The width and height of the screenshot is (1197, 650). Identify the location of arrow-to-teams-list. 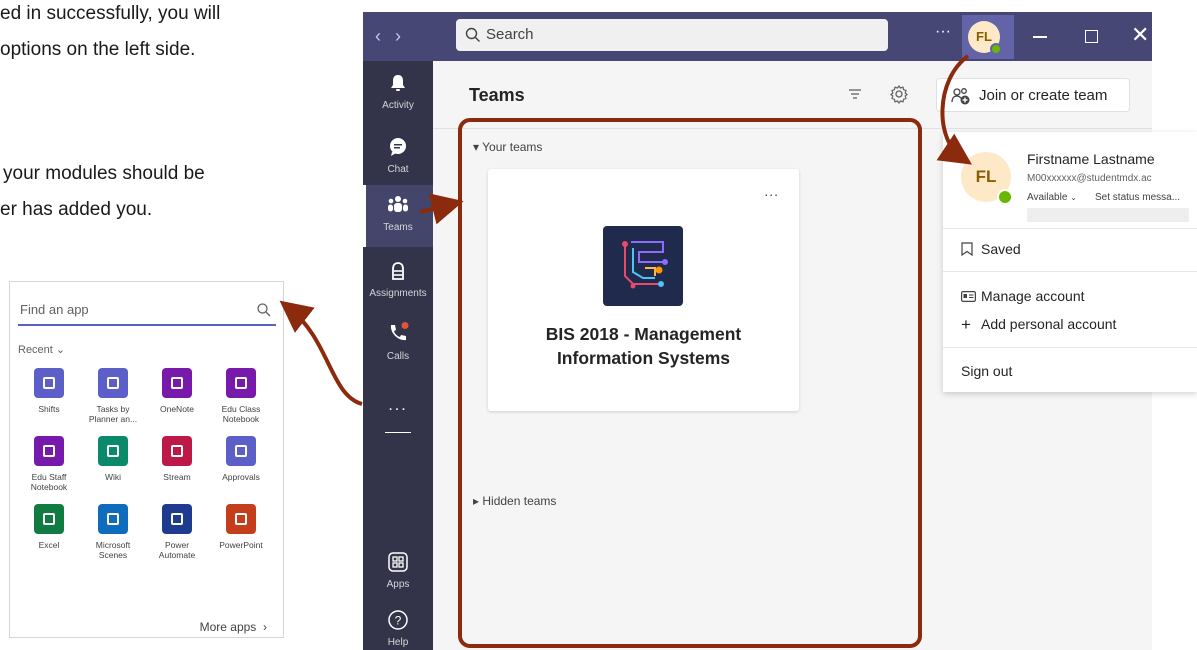
(441, 209).